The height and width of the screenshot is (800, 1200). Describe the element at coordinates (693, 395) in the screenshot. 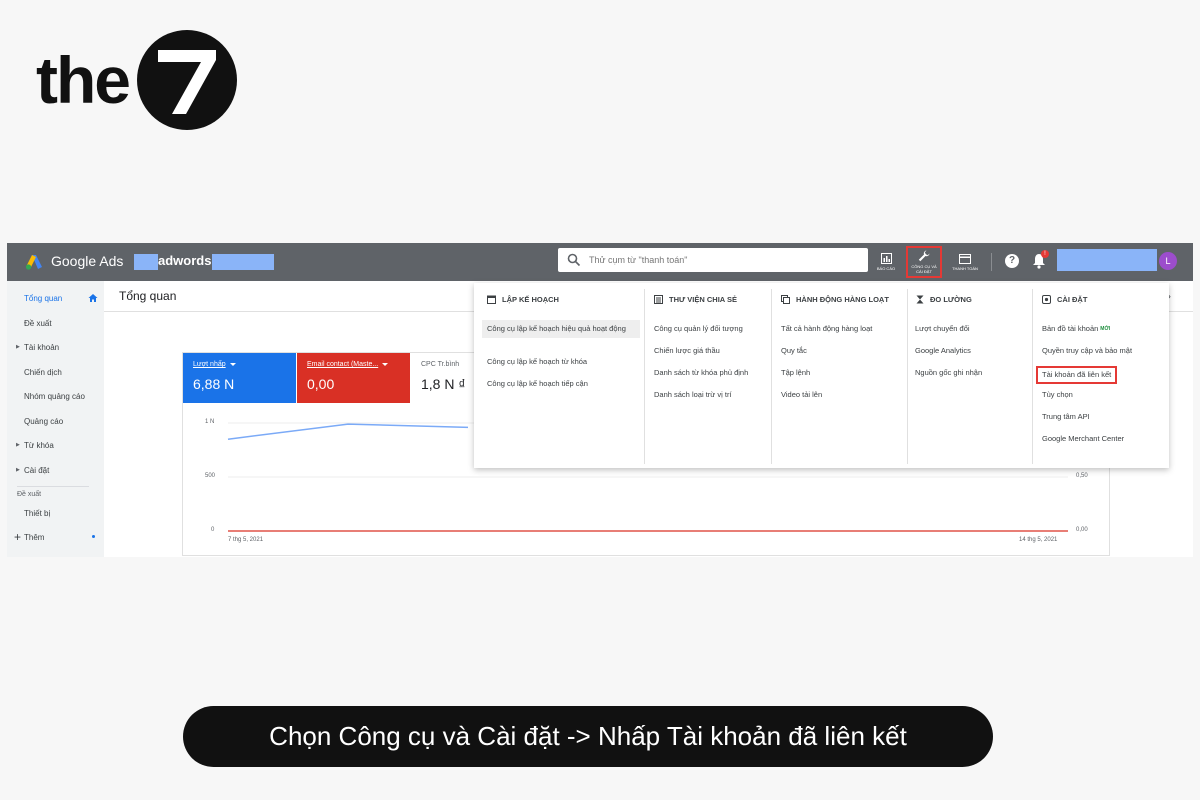

I see `menu-item-placement-exclusion-lists: Danh sách loại trừ vị trí` at that location.